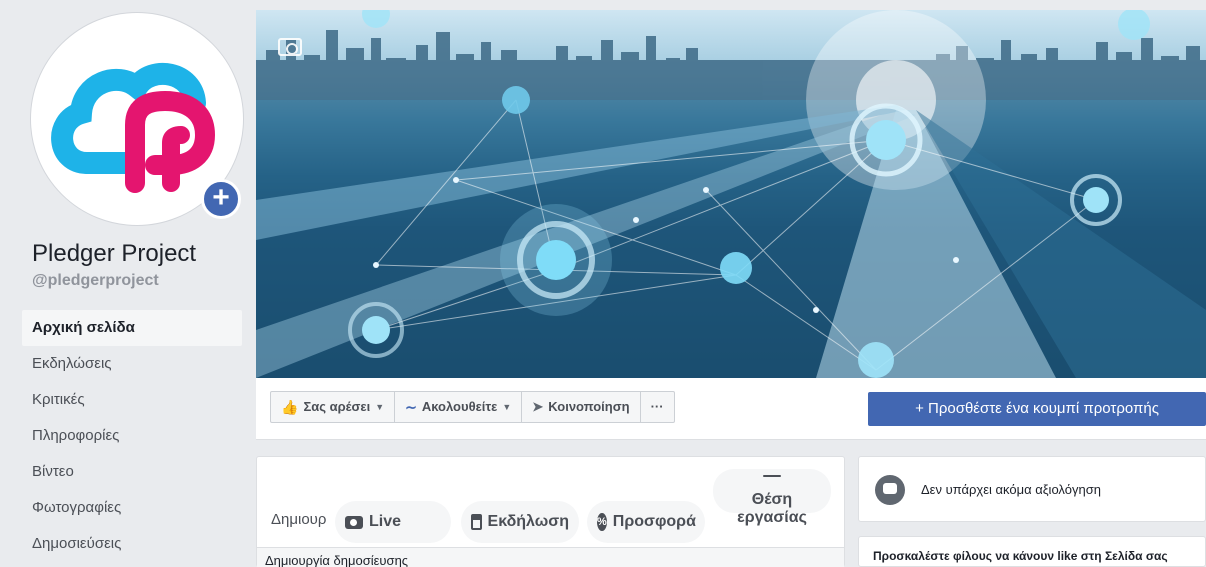  What do you see at coordinates (772, 517) in the screenshot?
I see `job-label-line2: εργασίας` at bounding box center [772, 517].